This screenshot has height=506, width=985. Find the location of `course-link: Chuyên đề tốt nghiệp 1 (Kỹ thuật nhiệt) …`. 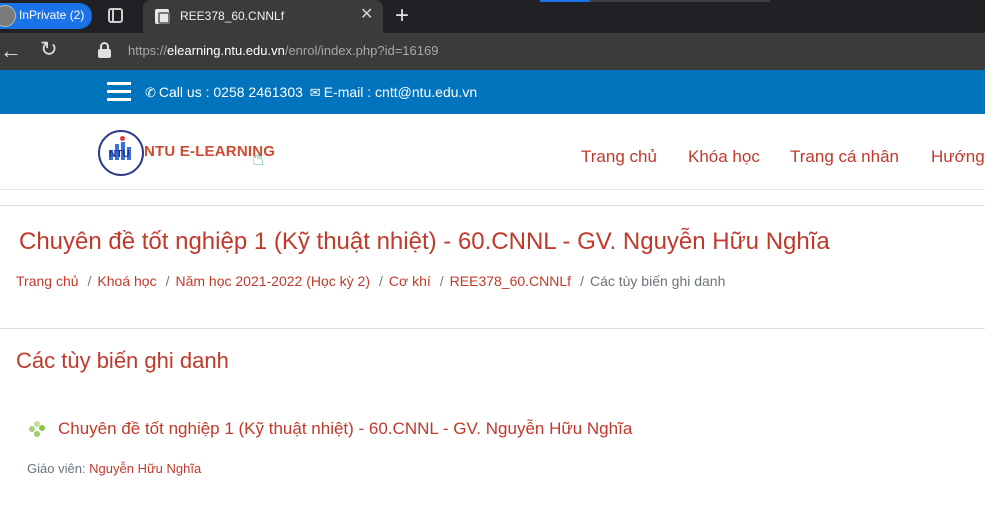

course-link: Chuyên đề tốt nghiệp 1 (Kỹ thuật nhiệt) … is located at coordinates (345, 429).